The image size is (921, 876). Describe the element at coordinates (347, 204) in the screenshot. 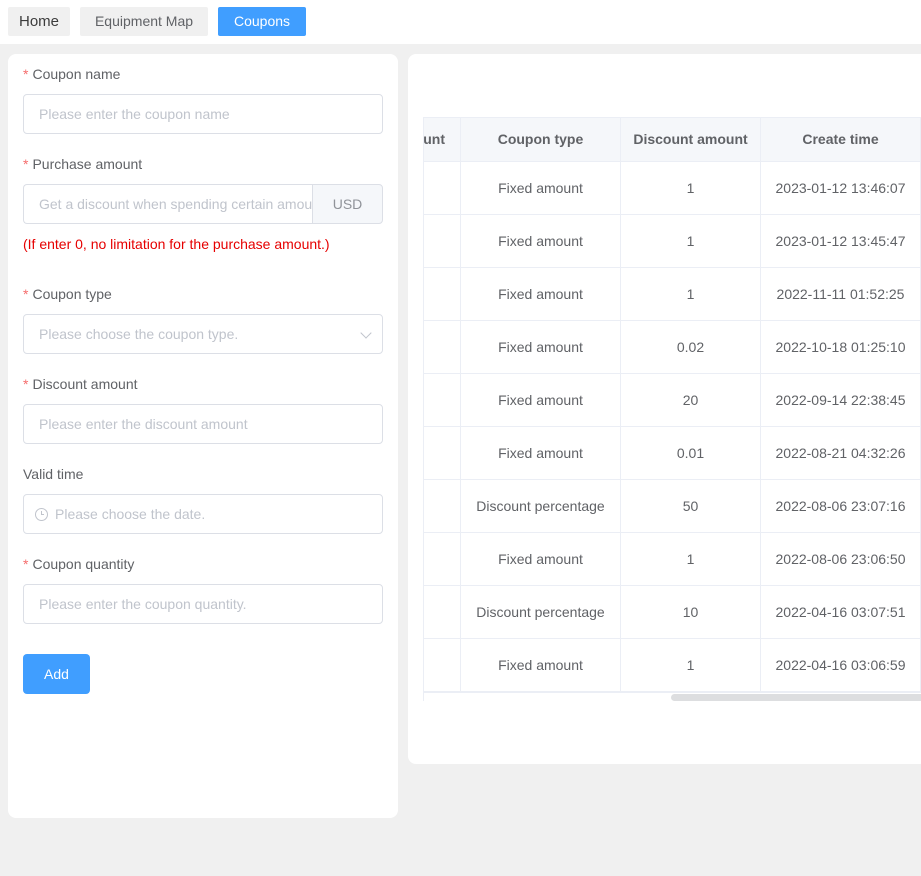

I see `currency-append: USD` at that location.